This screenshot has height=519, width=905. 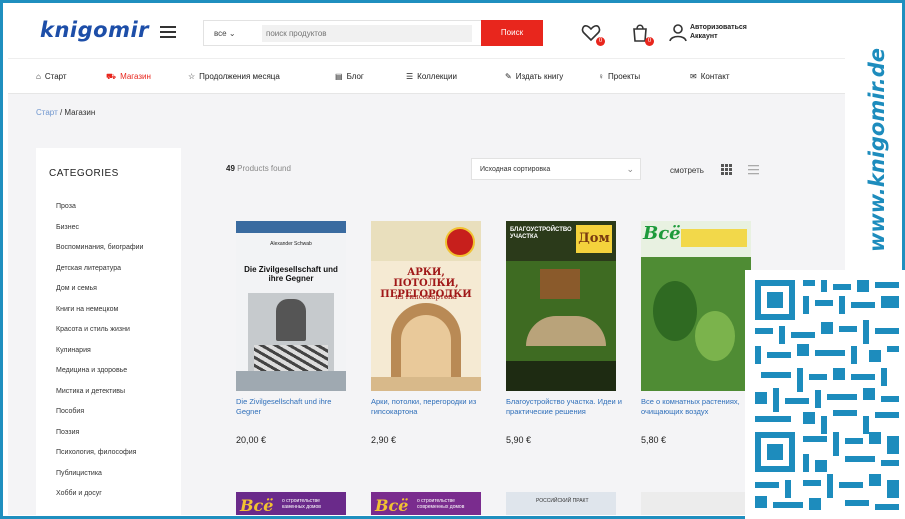 I want to click on cover-text: о строительстве современных домов, so click(x=441, y=504).